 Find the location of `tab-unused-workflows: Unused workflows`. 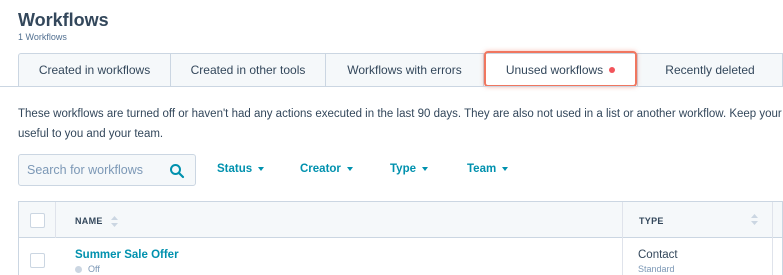

tab-unused-workflows: Unused workflows is located at coordinates (561, 70).